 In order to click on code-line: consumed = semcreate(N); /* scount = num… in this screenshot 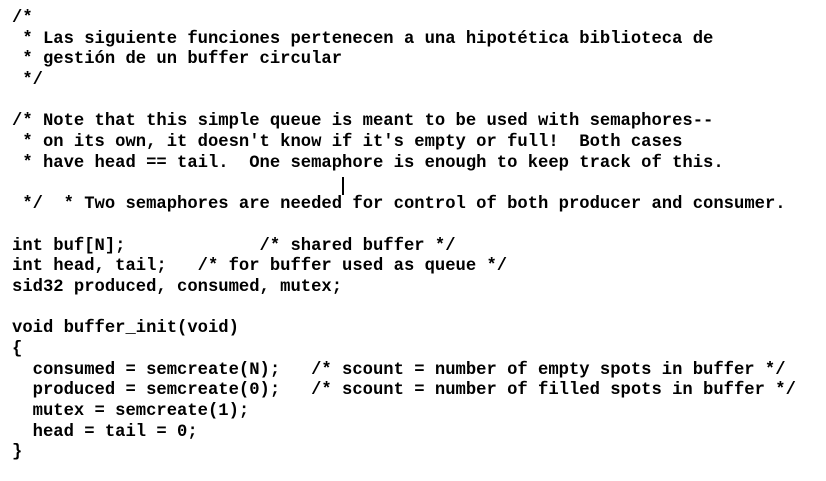, I will do `click(417, 371)`.